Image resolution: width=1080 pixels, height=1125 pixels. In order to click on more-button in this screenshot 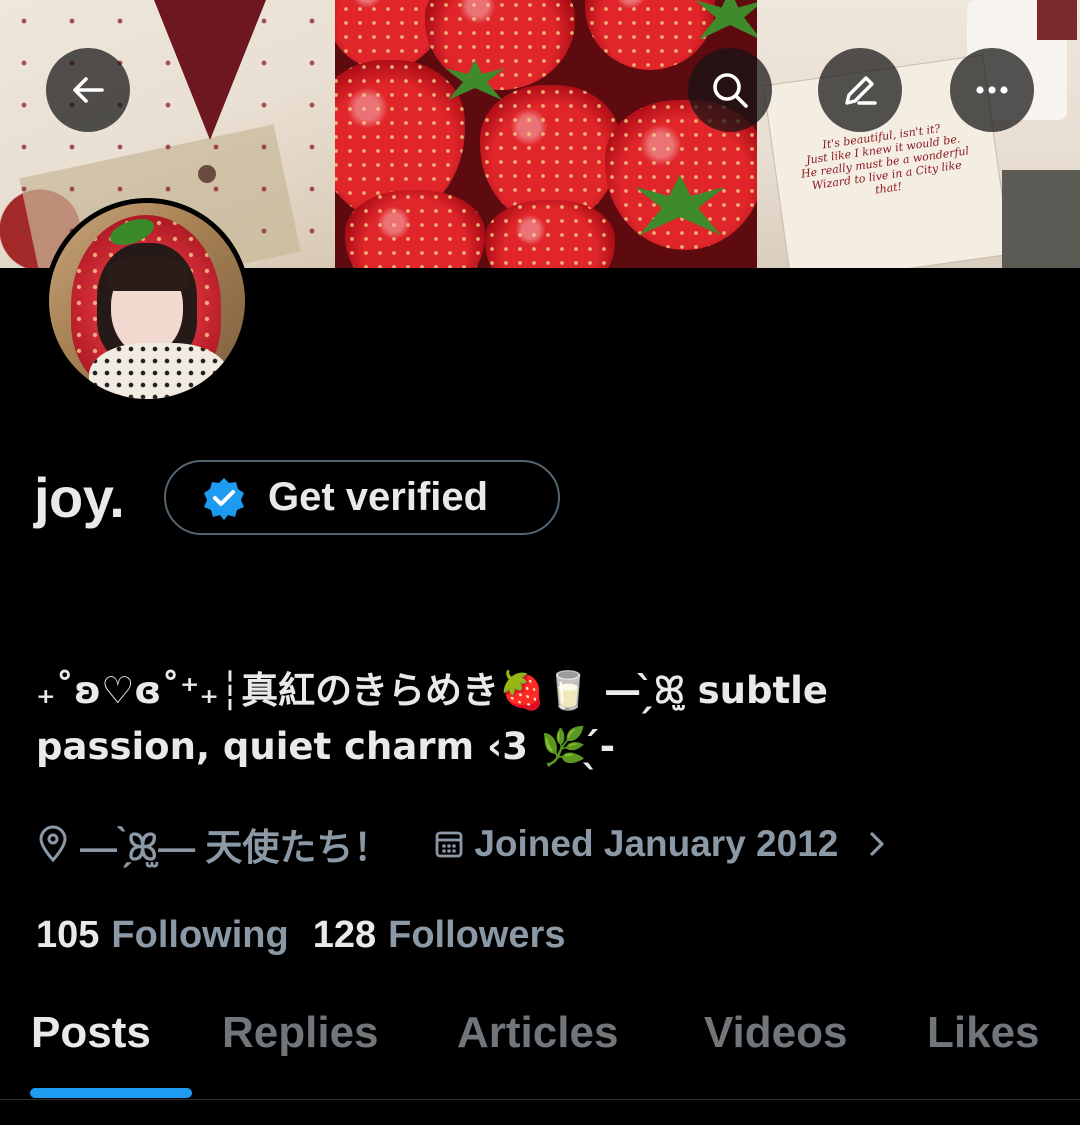, I will do `click(992, 90)`.